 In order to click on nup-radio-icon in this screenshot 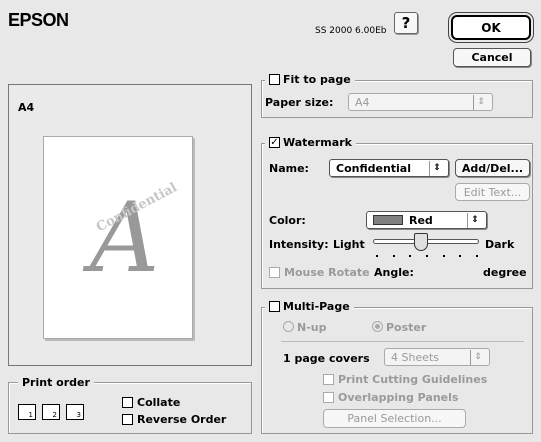, I will do `click(288, 326)`.